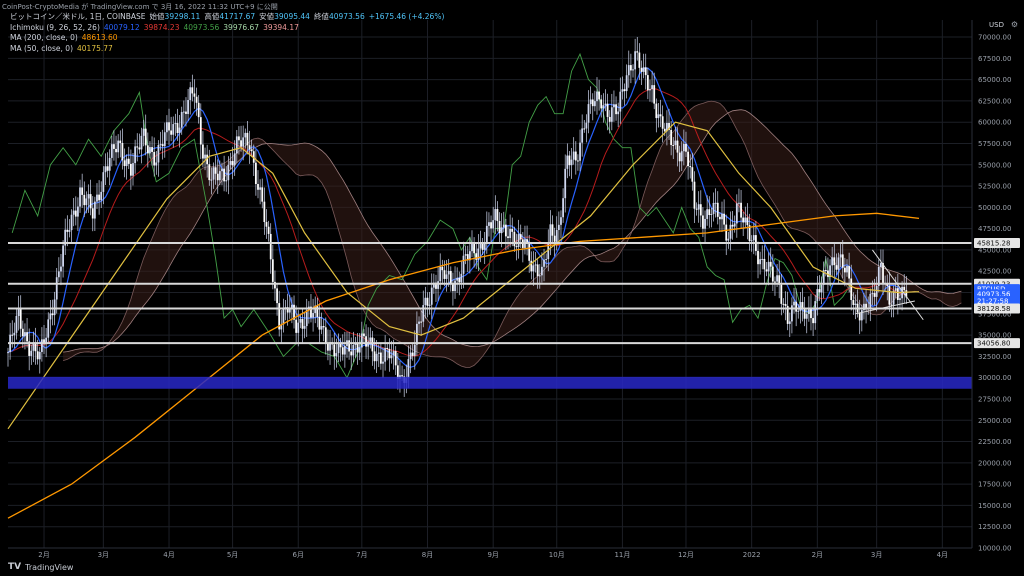 The image size is (1024, 576). Describe the element at coordinates (994, 123) in the screenshot. I see `price-tick-label: 60000.00` at that location.